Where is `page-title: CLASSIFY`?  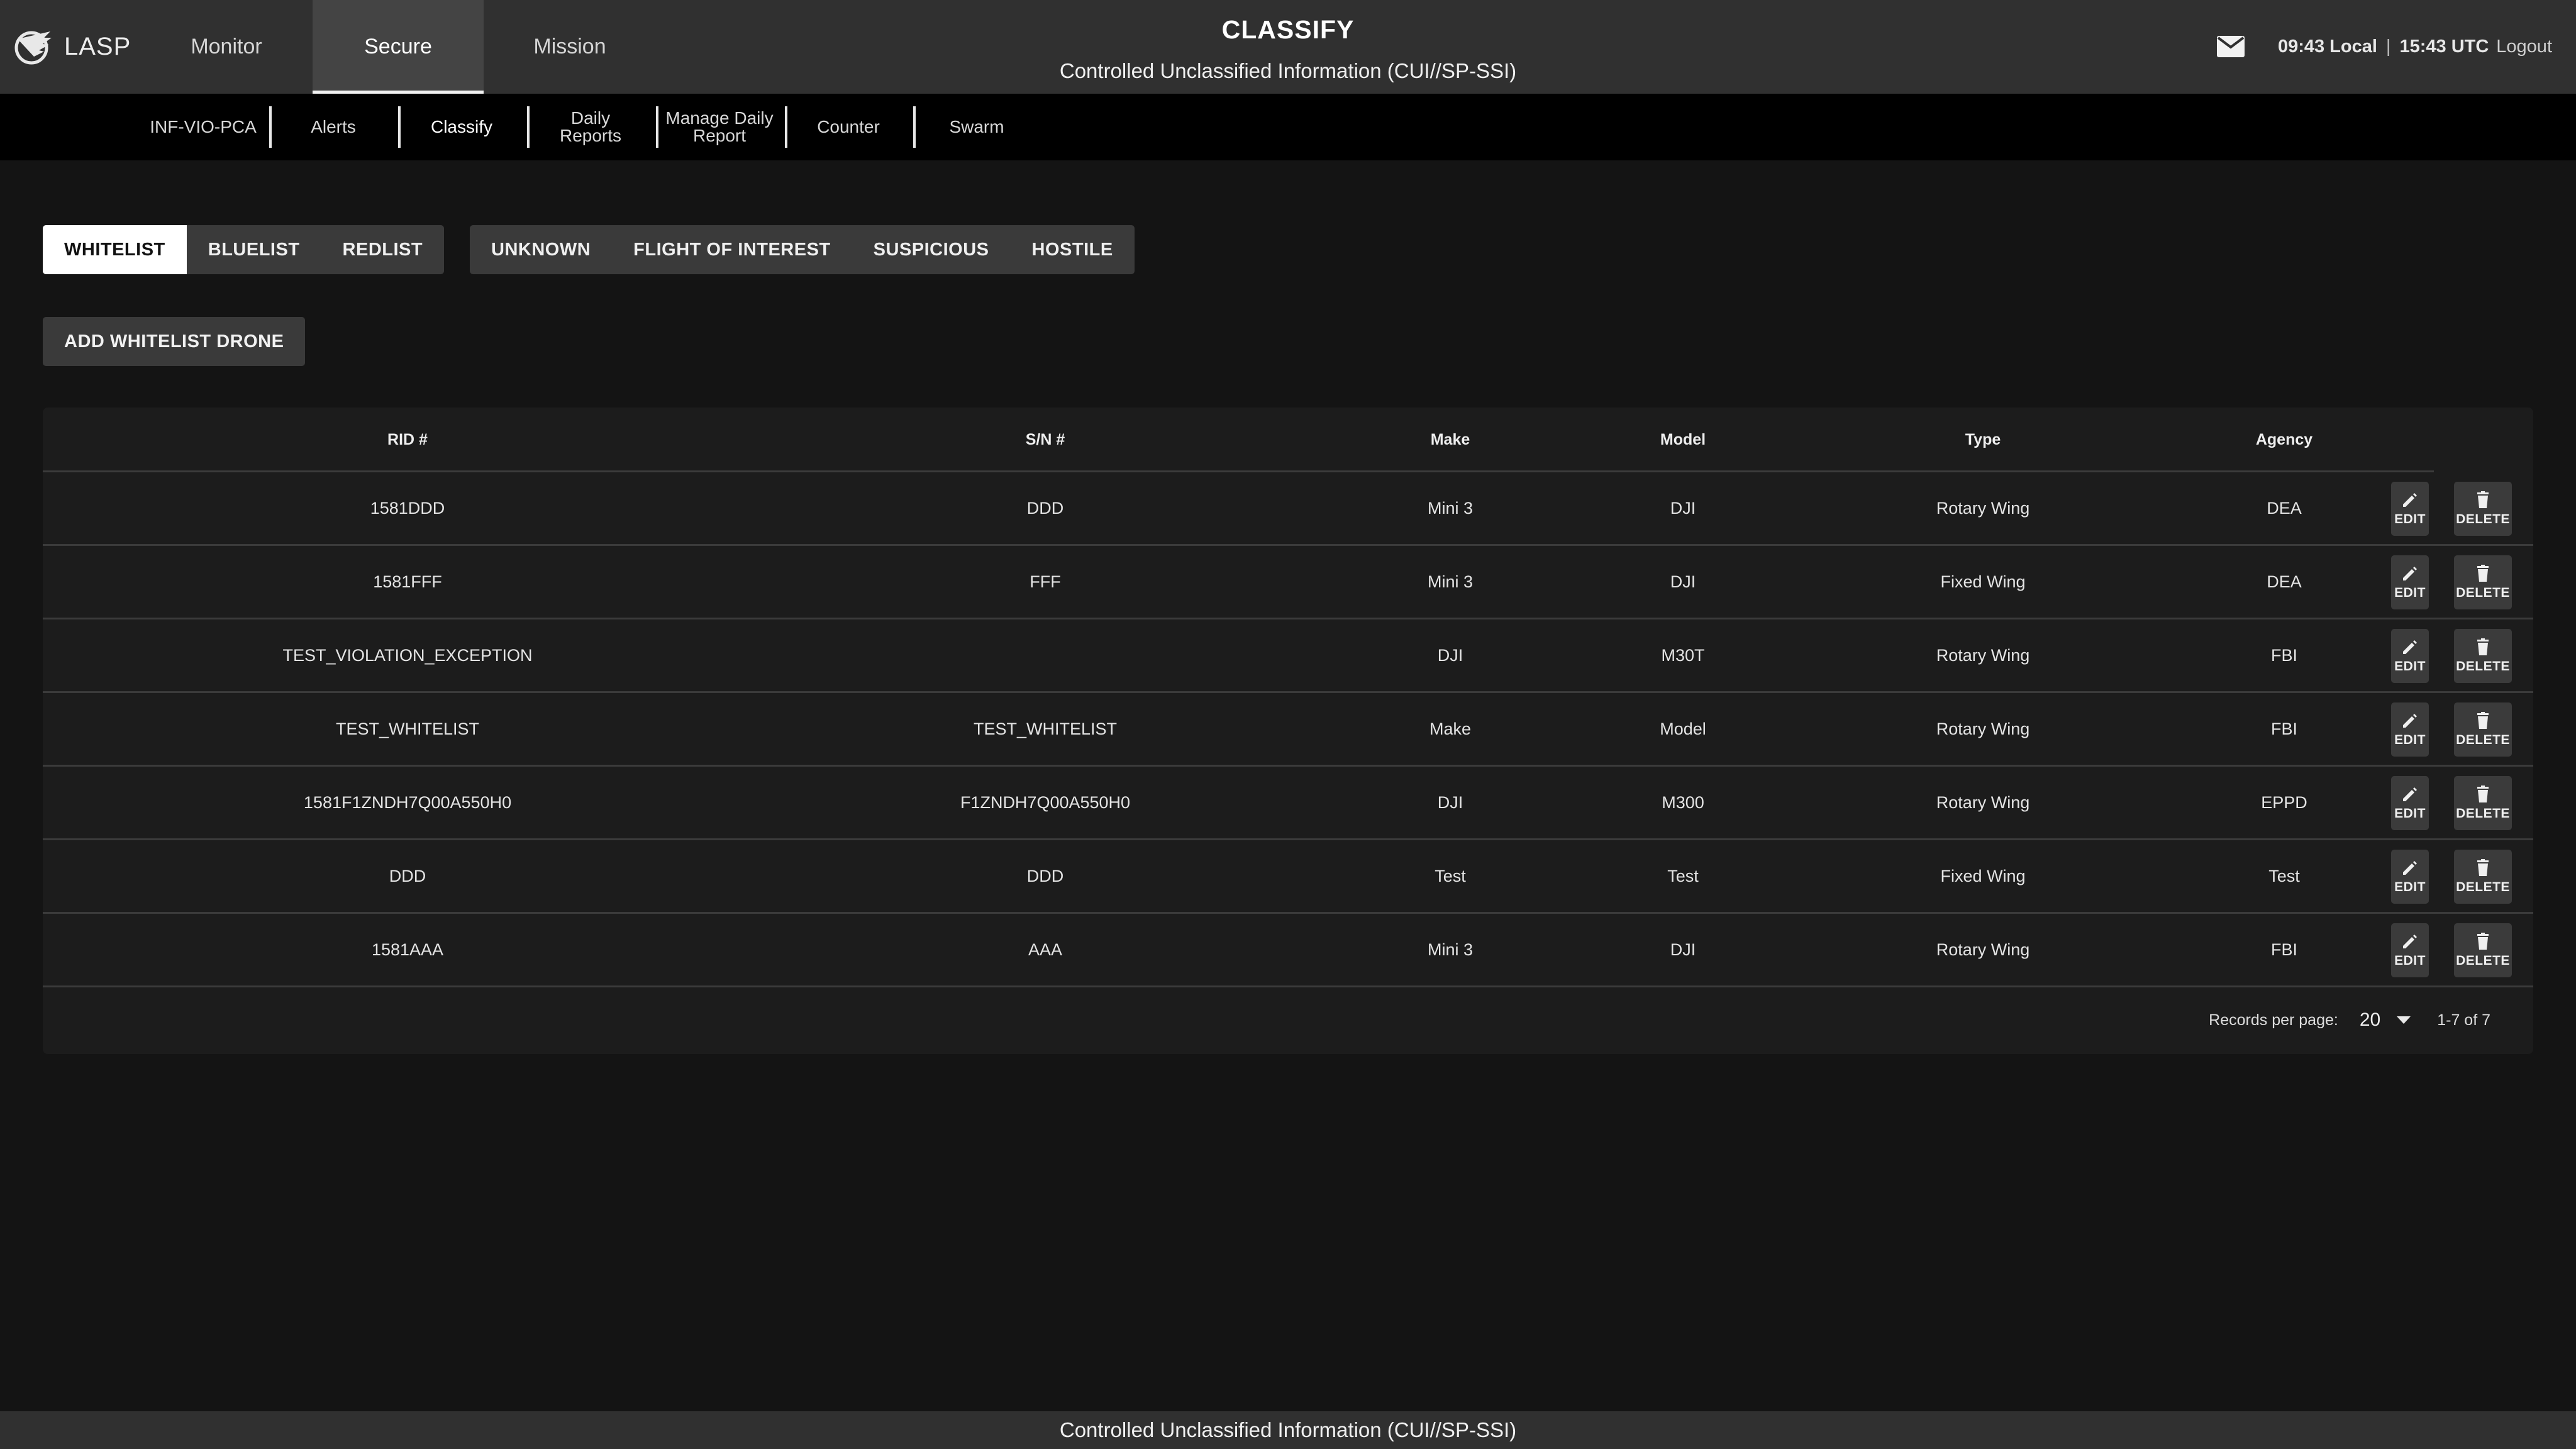
page-title: CLASSIFY is located at coordinates (1288, 29).